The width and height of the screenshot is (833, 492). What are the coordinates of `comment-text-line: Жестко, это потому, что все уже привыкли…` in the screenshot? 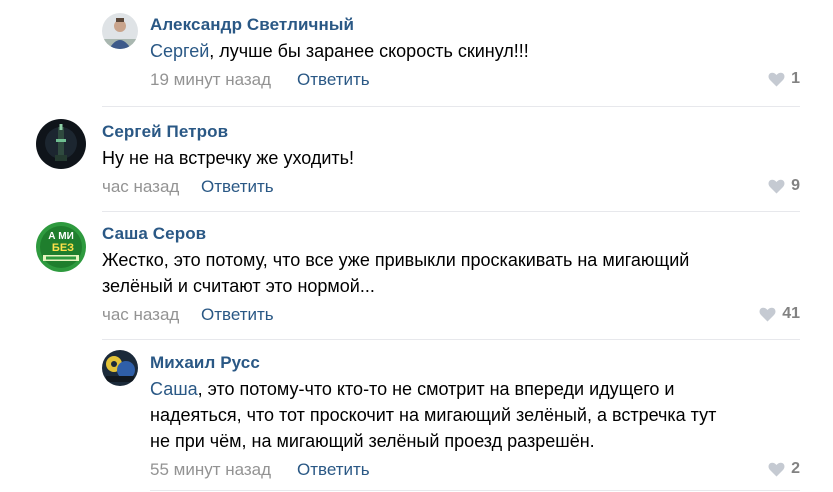 It's located at (396, 260).